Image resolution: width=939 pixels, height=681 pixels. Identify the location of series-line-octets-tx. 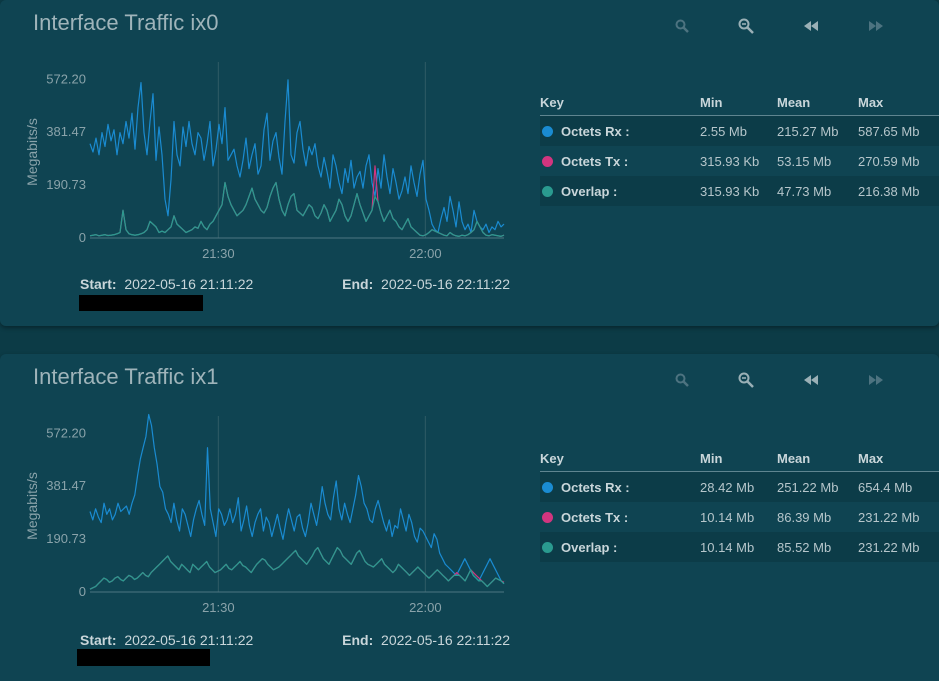
(297, 201).